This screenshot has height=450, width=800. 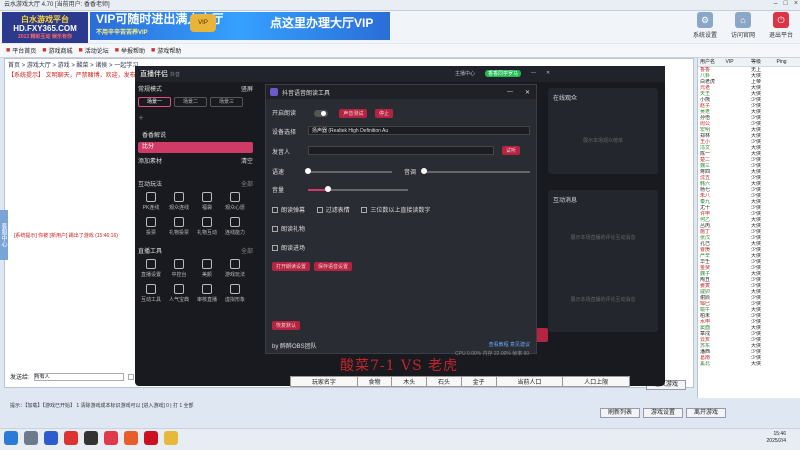 What do you see at coordinates (706, 413) in the screenshot?
I see `leave-game-button: 离开游戏` at bounding box center [706, 413].